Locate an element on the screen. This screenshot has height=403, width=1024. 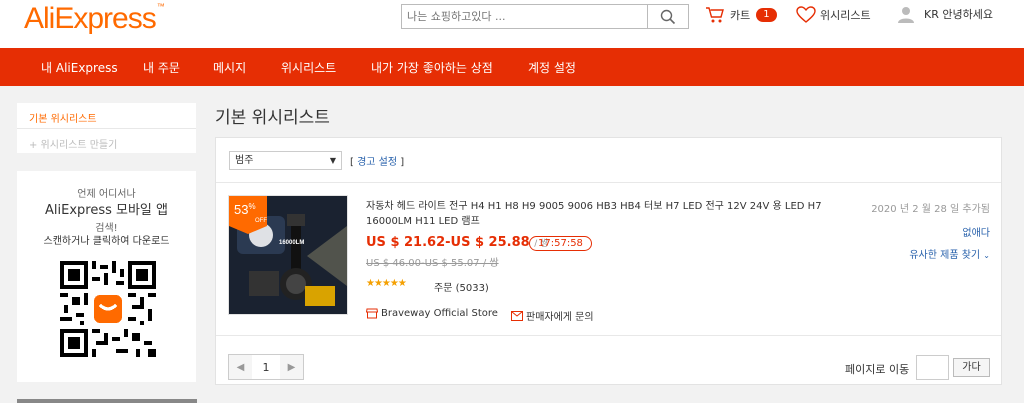
nav-wishlist: 위시리스트 is located at coordinates (308, 67).